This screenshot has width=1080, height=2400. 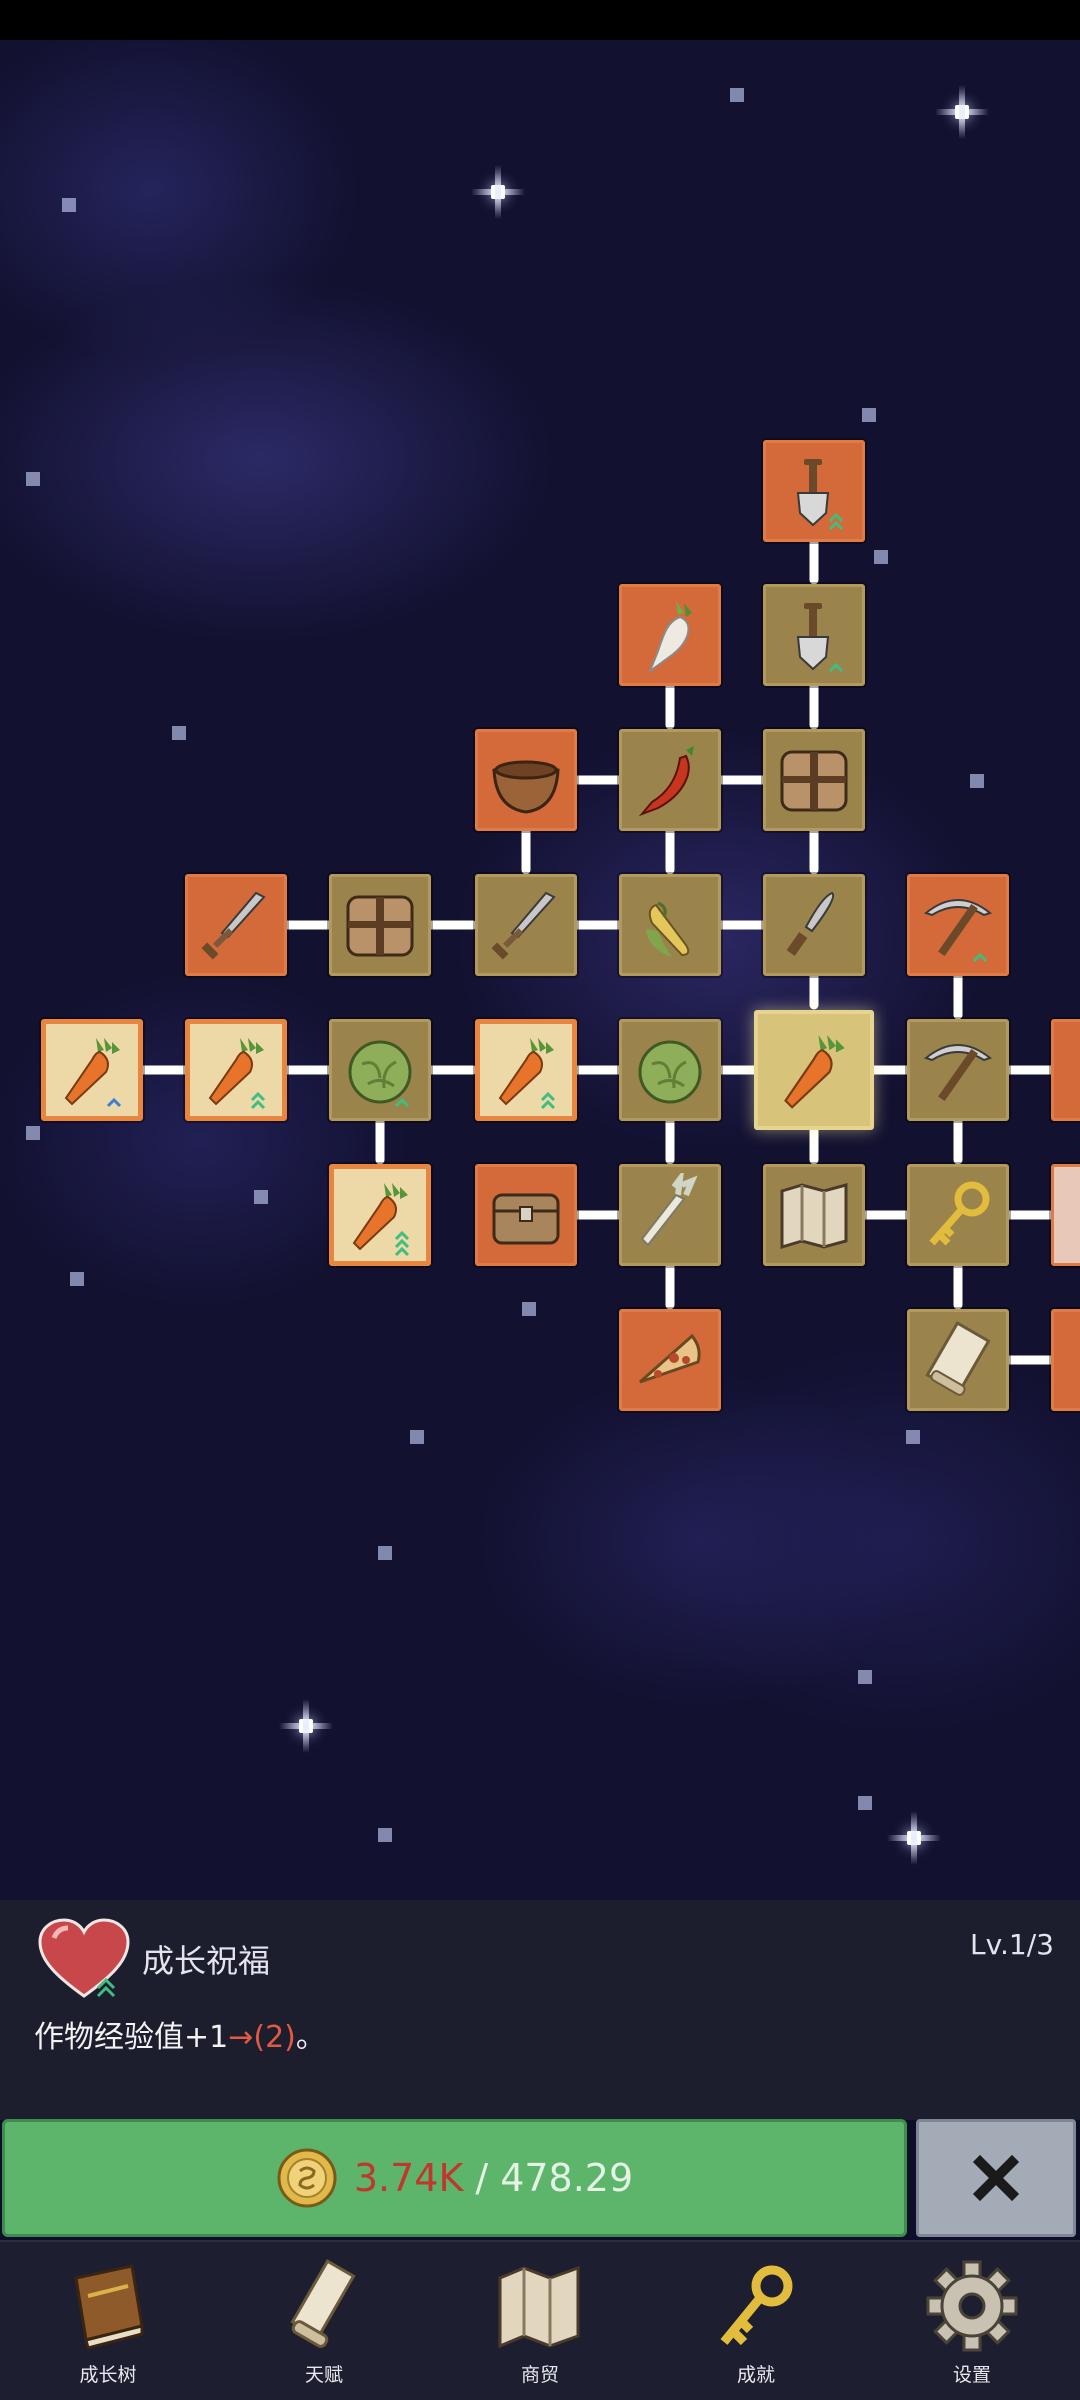 I want to click on tree-node-radish, so click(x=670, y=635).